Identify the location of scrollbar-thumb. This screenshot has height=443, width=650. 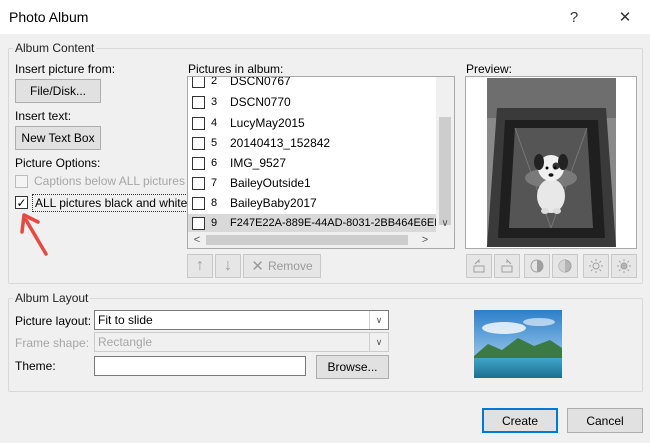
(445, 171).